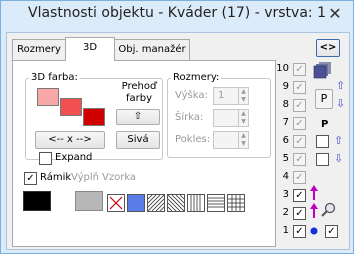 The height and width of the screenshot is (254, 354). Describe the element at coordinates (70, 140) in the screenshot. I see `swap-colors-button: <-- x -->` at that location.